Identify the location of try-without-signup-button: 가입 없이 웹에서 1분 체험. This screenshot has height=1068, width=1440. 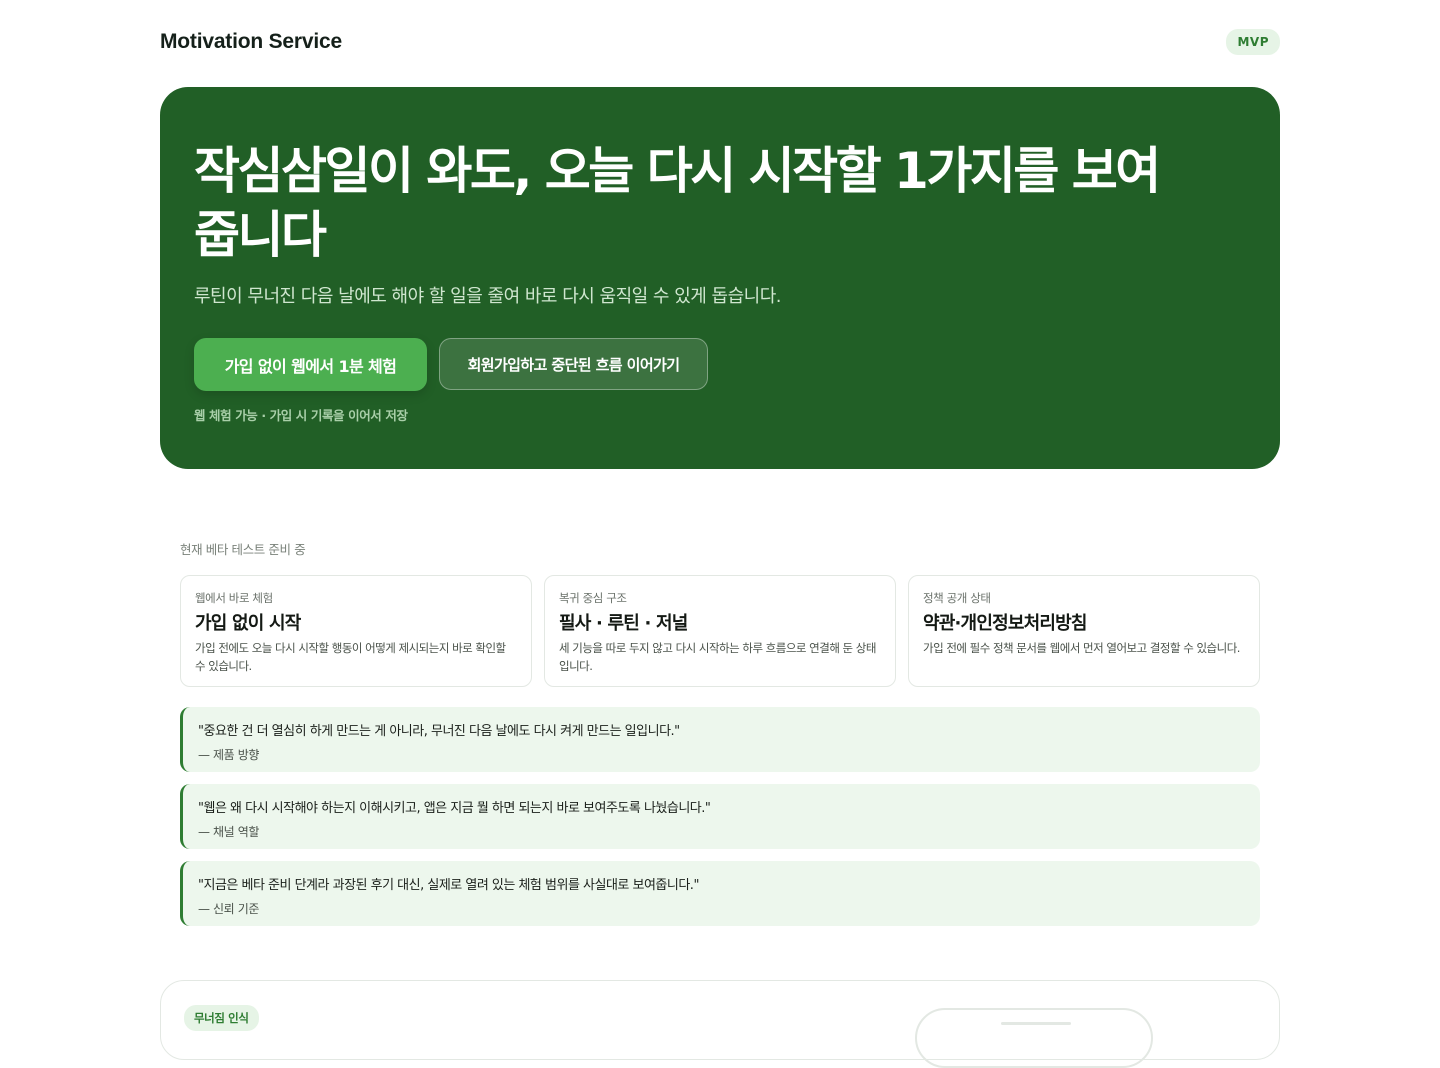
(310, 364).